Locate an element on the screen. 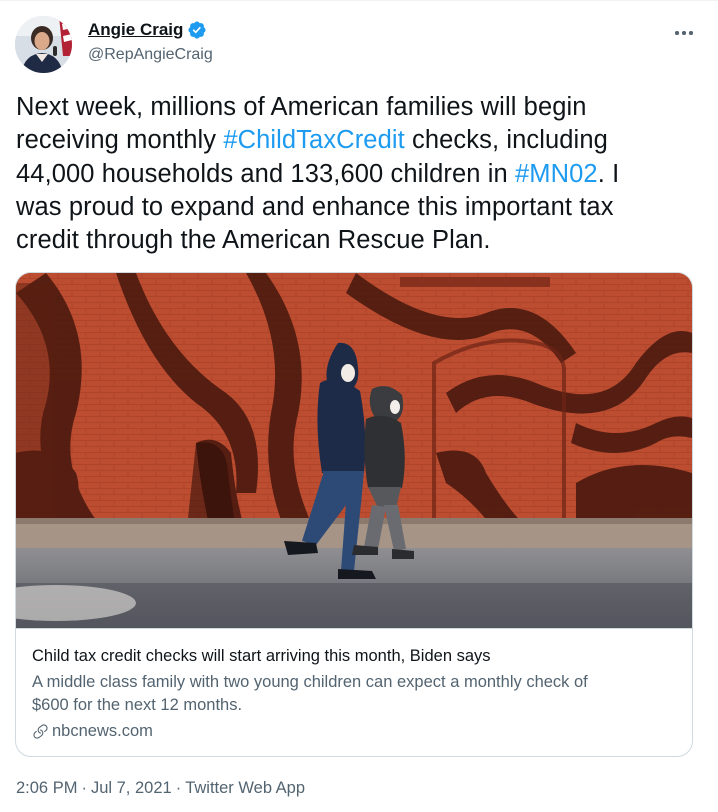 This screenshot has height=812, width=718. tweet-metadata: 2:06 PM · Jul 7, 2021 · Twitter Web App is located at coordinates (160, 788).